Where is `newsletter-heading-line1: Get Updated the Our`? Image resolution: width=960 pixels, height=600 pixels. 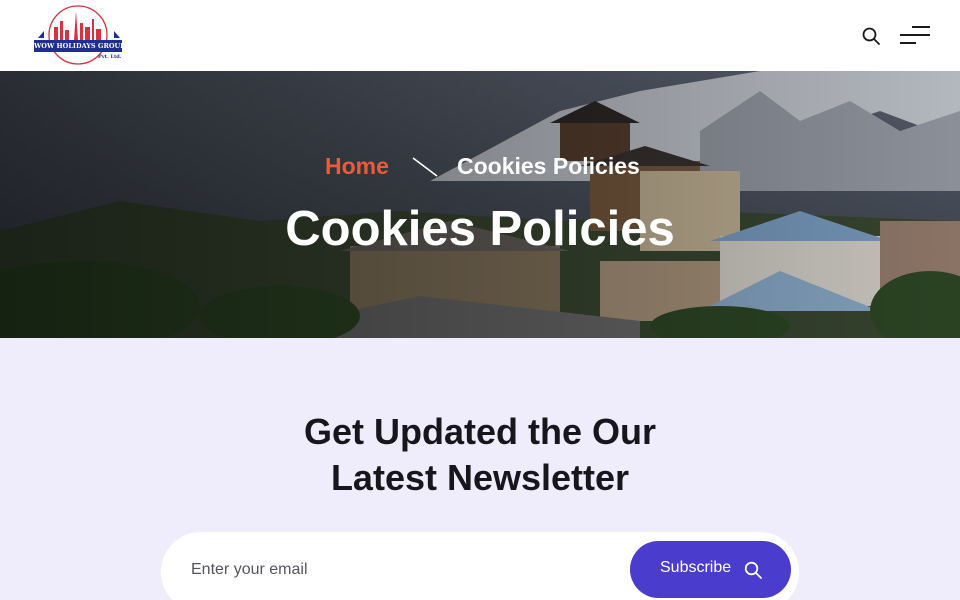
newsletter-heading-line1: Get Updated the Our is located at coordinates (480, 431).